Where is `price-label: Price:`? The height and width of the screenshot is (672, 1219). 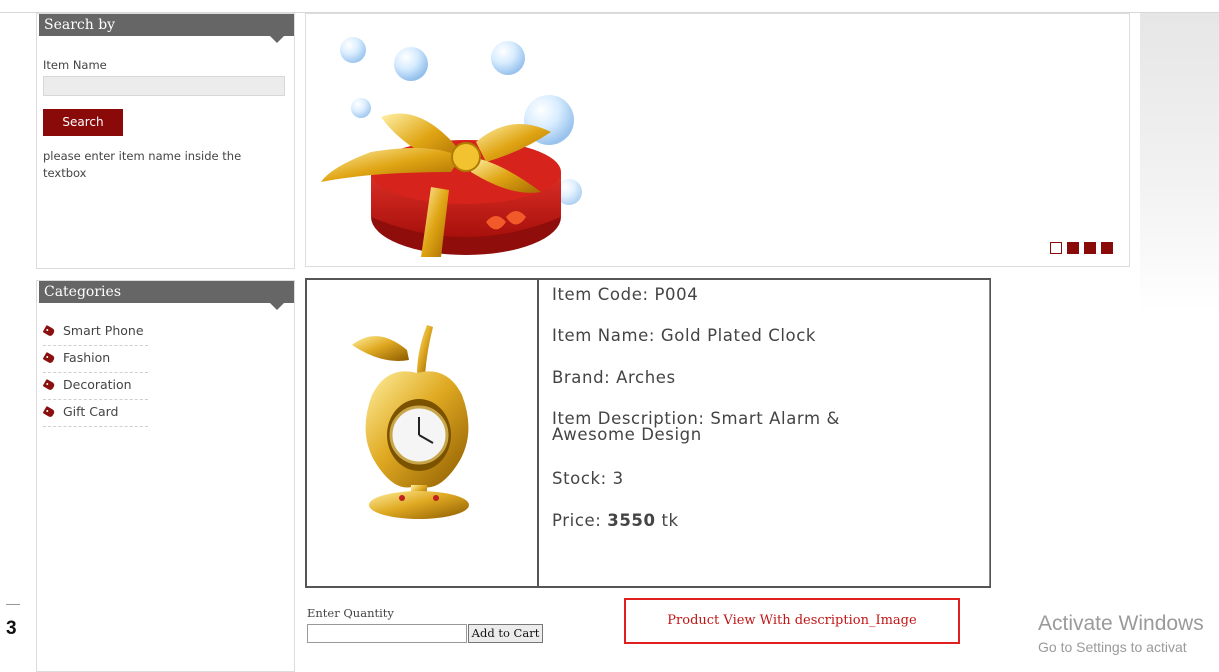
price-label: Price: is located at coordinates (580, 520).